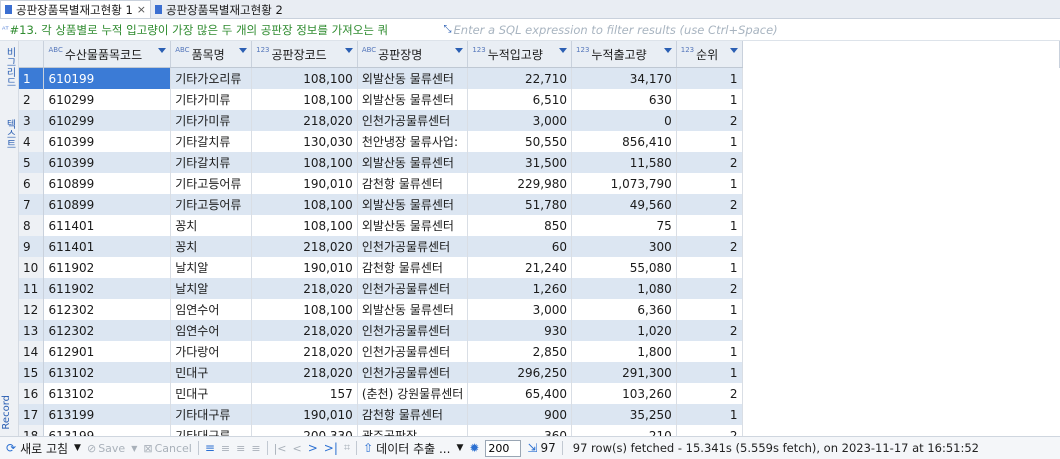 This screenshot has height=459, width=1060. I want to click on table-row: 2 610299 기타가미류 108,100 외발산동 물류센터 6,510 630 1, so click(539, 99).